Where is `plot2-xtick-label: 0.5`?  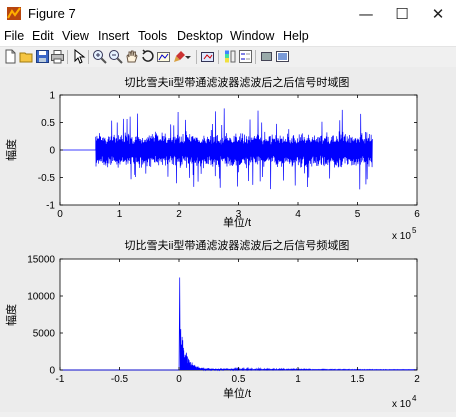 plot2-xtick-label: 0.5 is located at coordinates (239, 379).